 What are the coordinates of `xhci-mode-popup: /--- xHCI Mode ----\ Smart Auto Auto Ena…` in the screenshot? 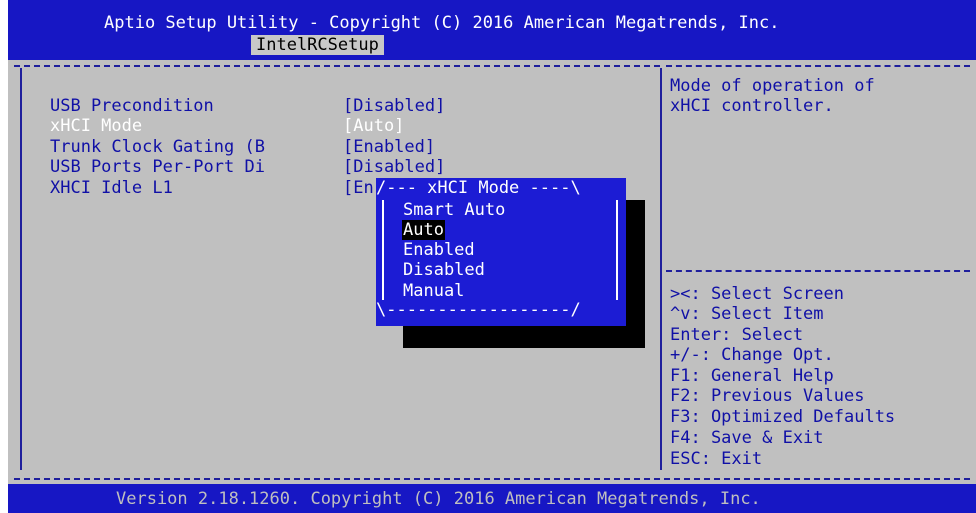 It's located at (501, 252).